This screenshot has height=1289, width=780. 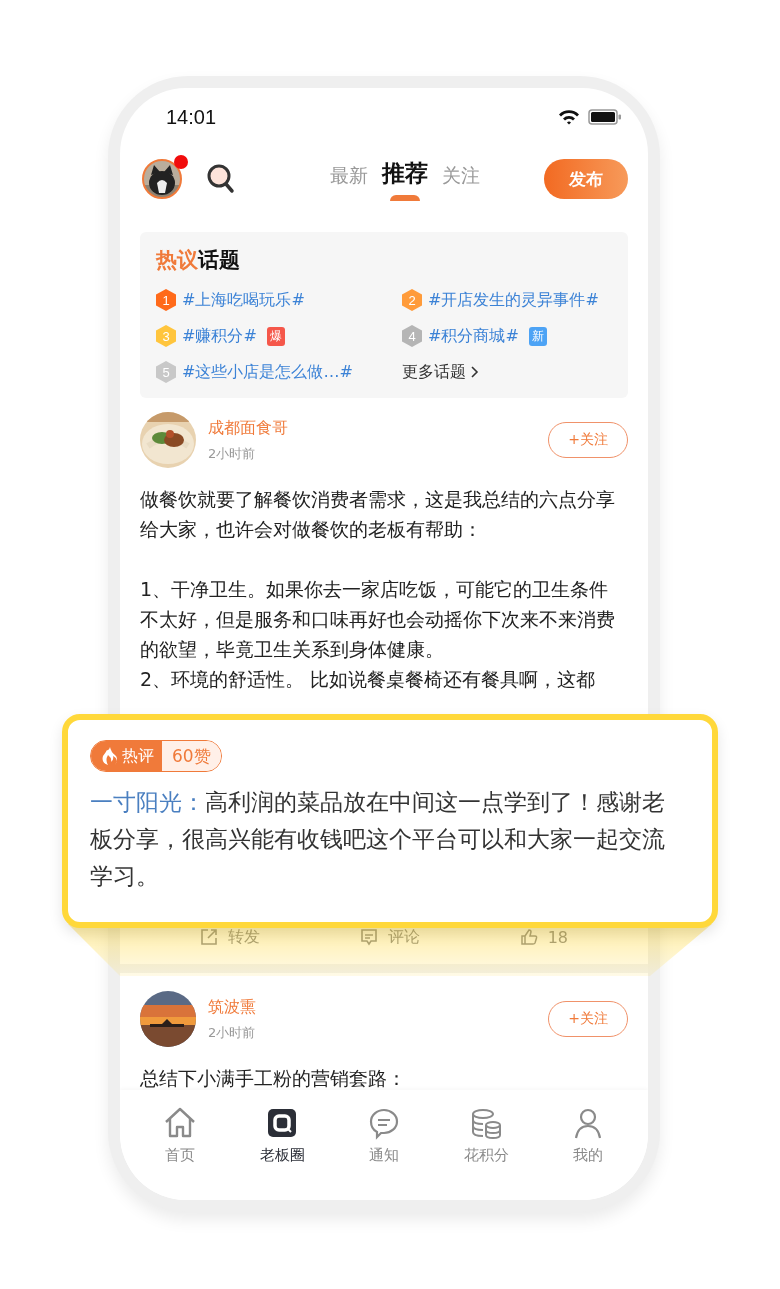 What do you see at coordinates (513, 300) in the screenshot?
I see `topic-link: #开店发生的灵异事件#` at bounding box center [513, 300].